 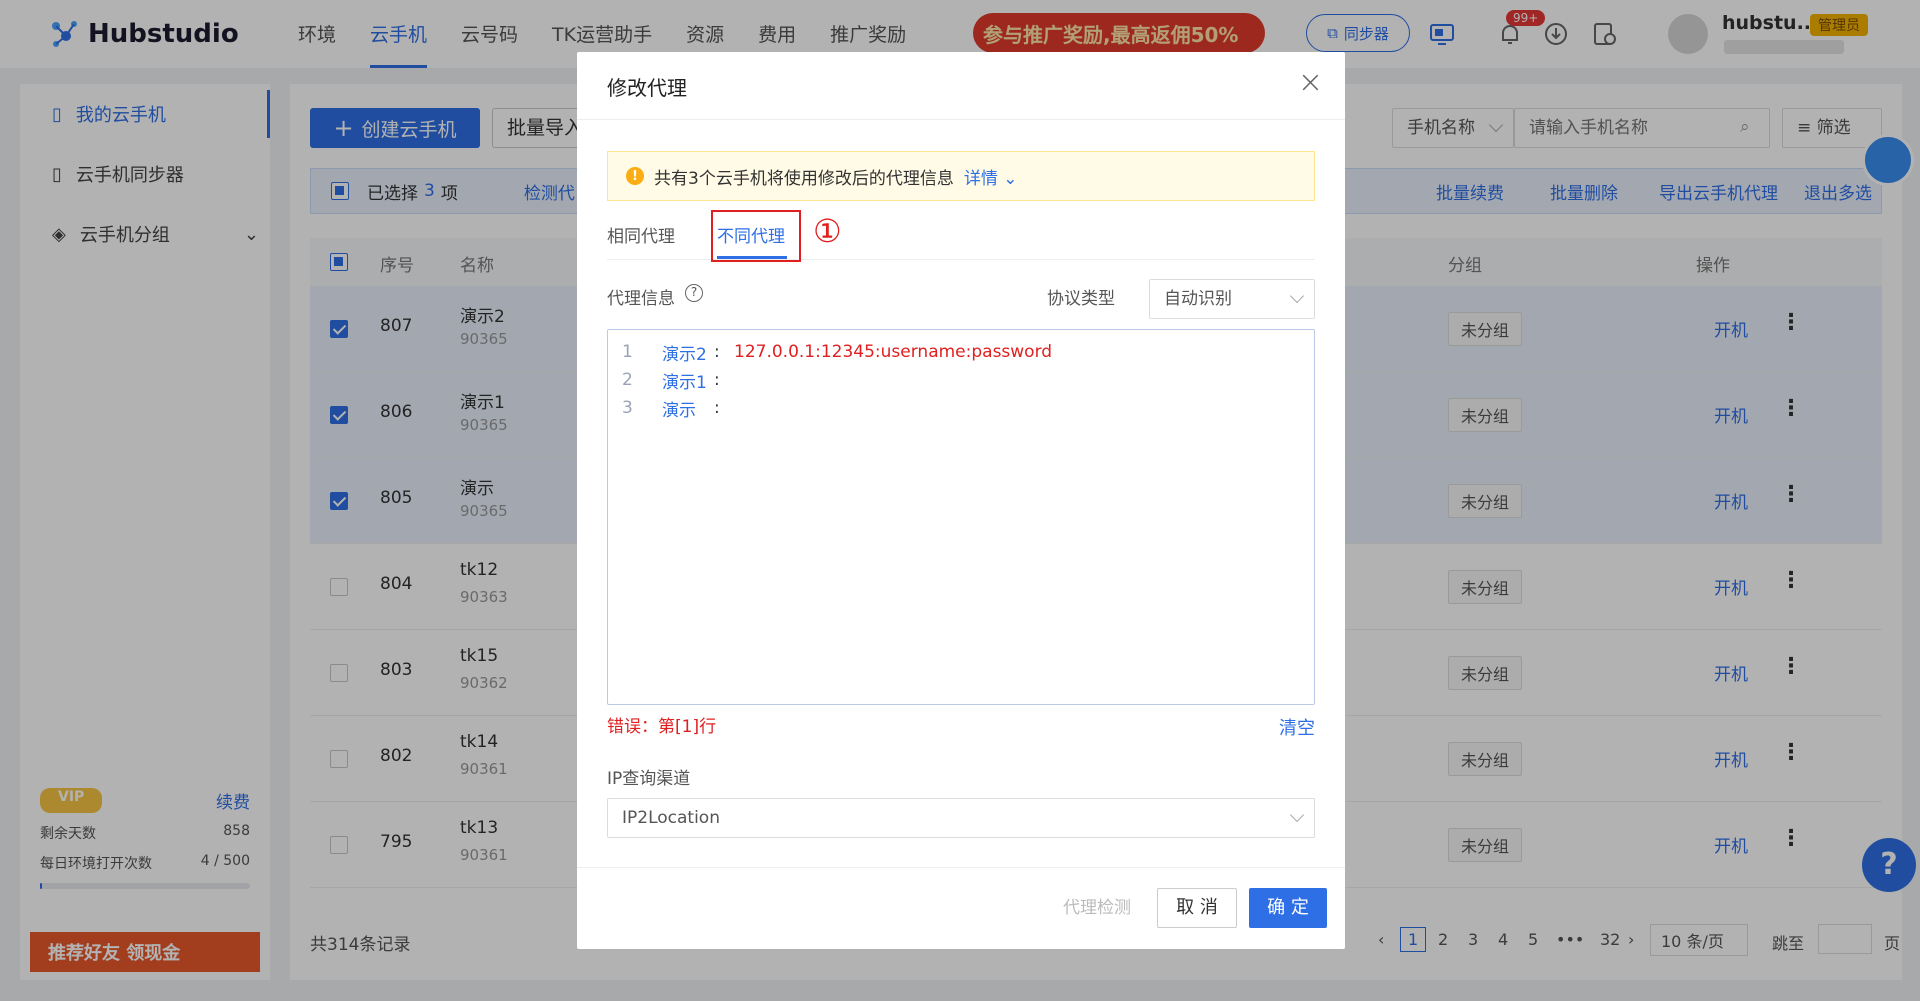 What do you see at coordinates (684, 382) in the screenshot?
I see `line-phone-name: 演示1` at bounding box center [684, 382].